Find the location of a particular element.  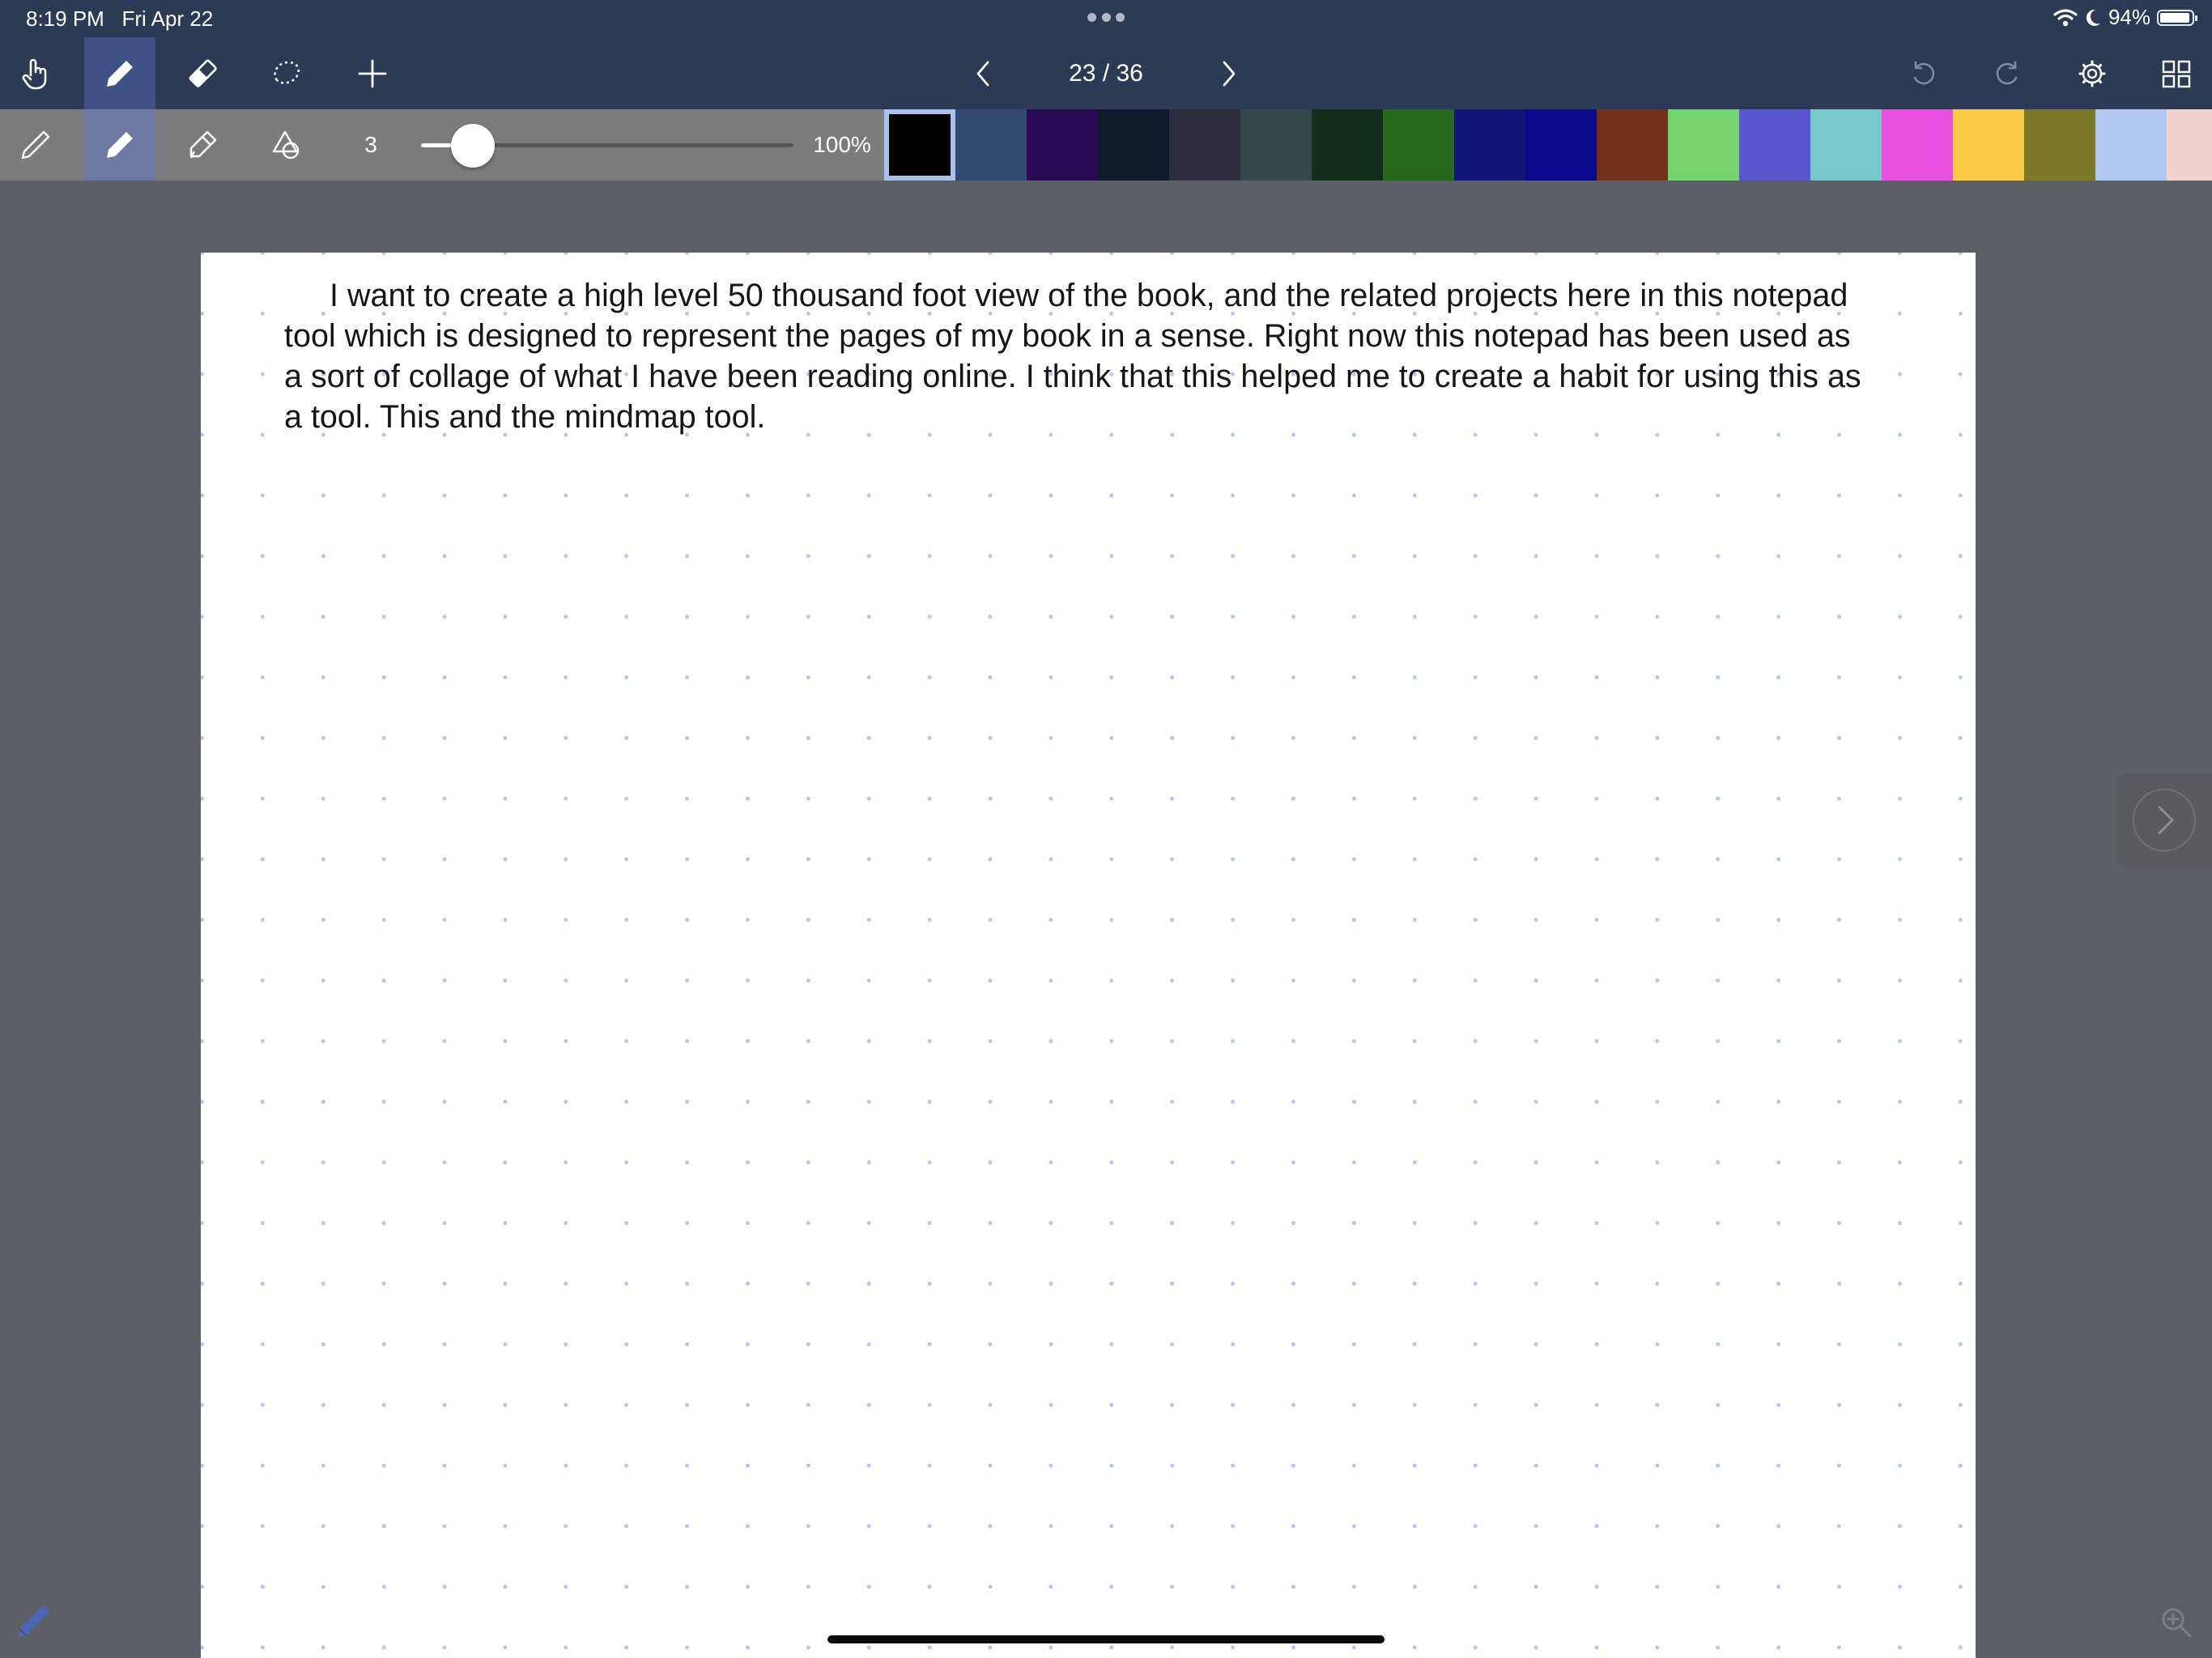

add-button is located at coordinates (372, 73).